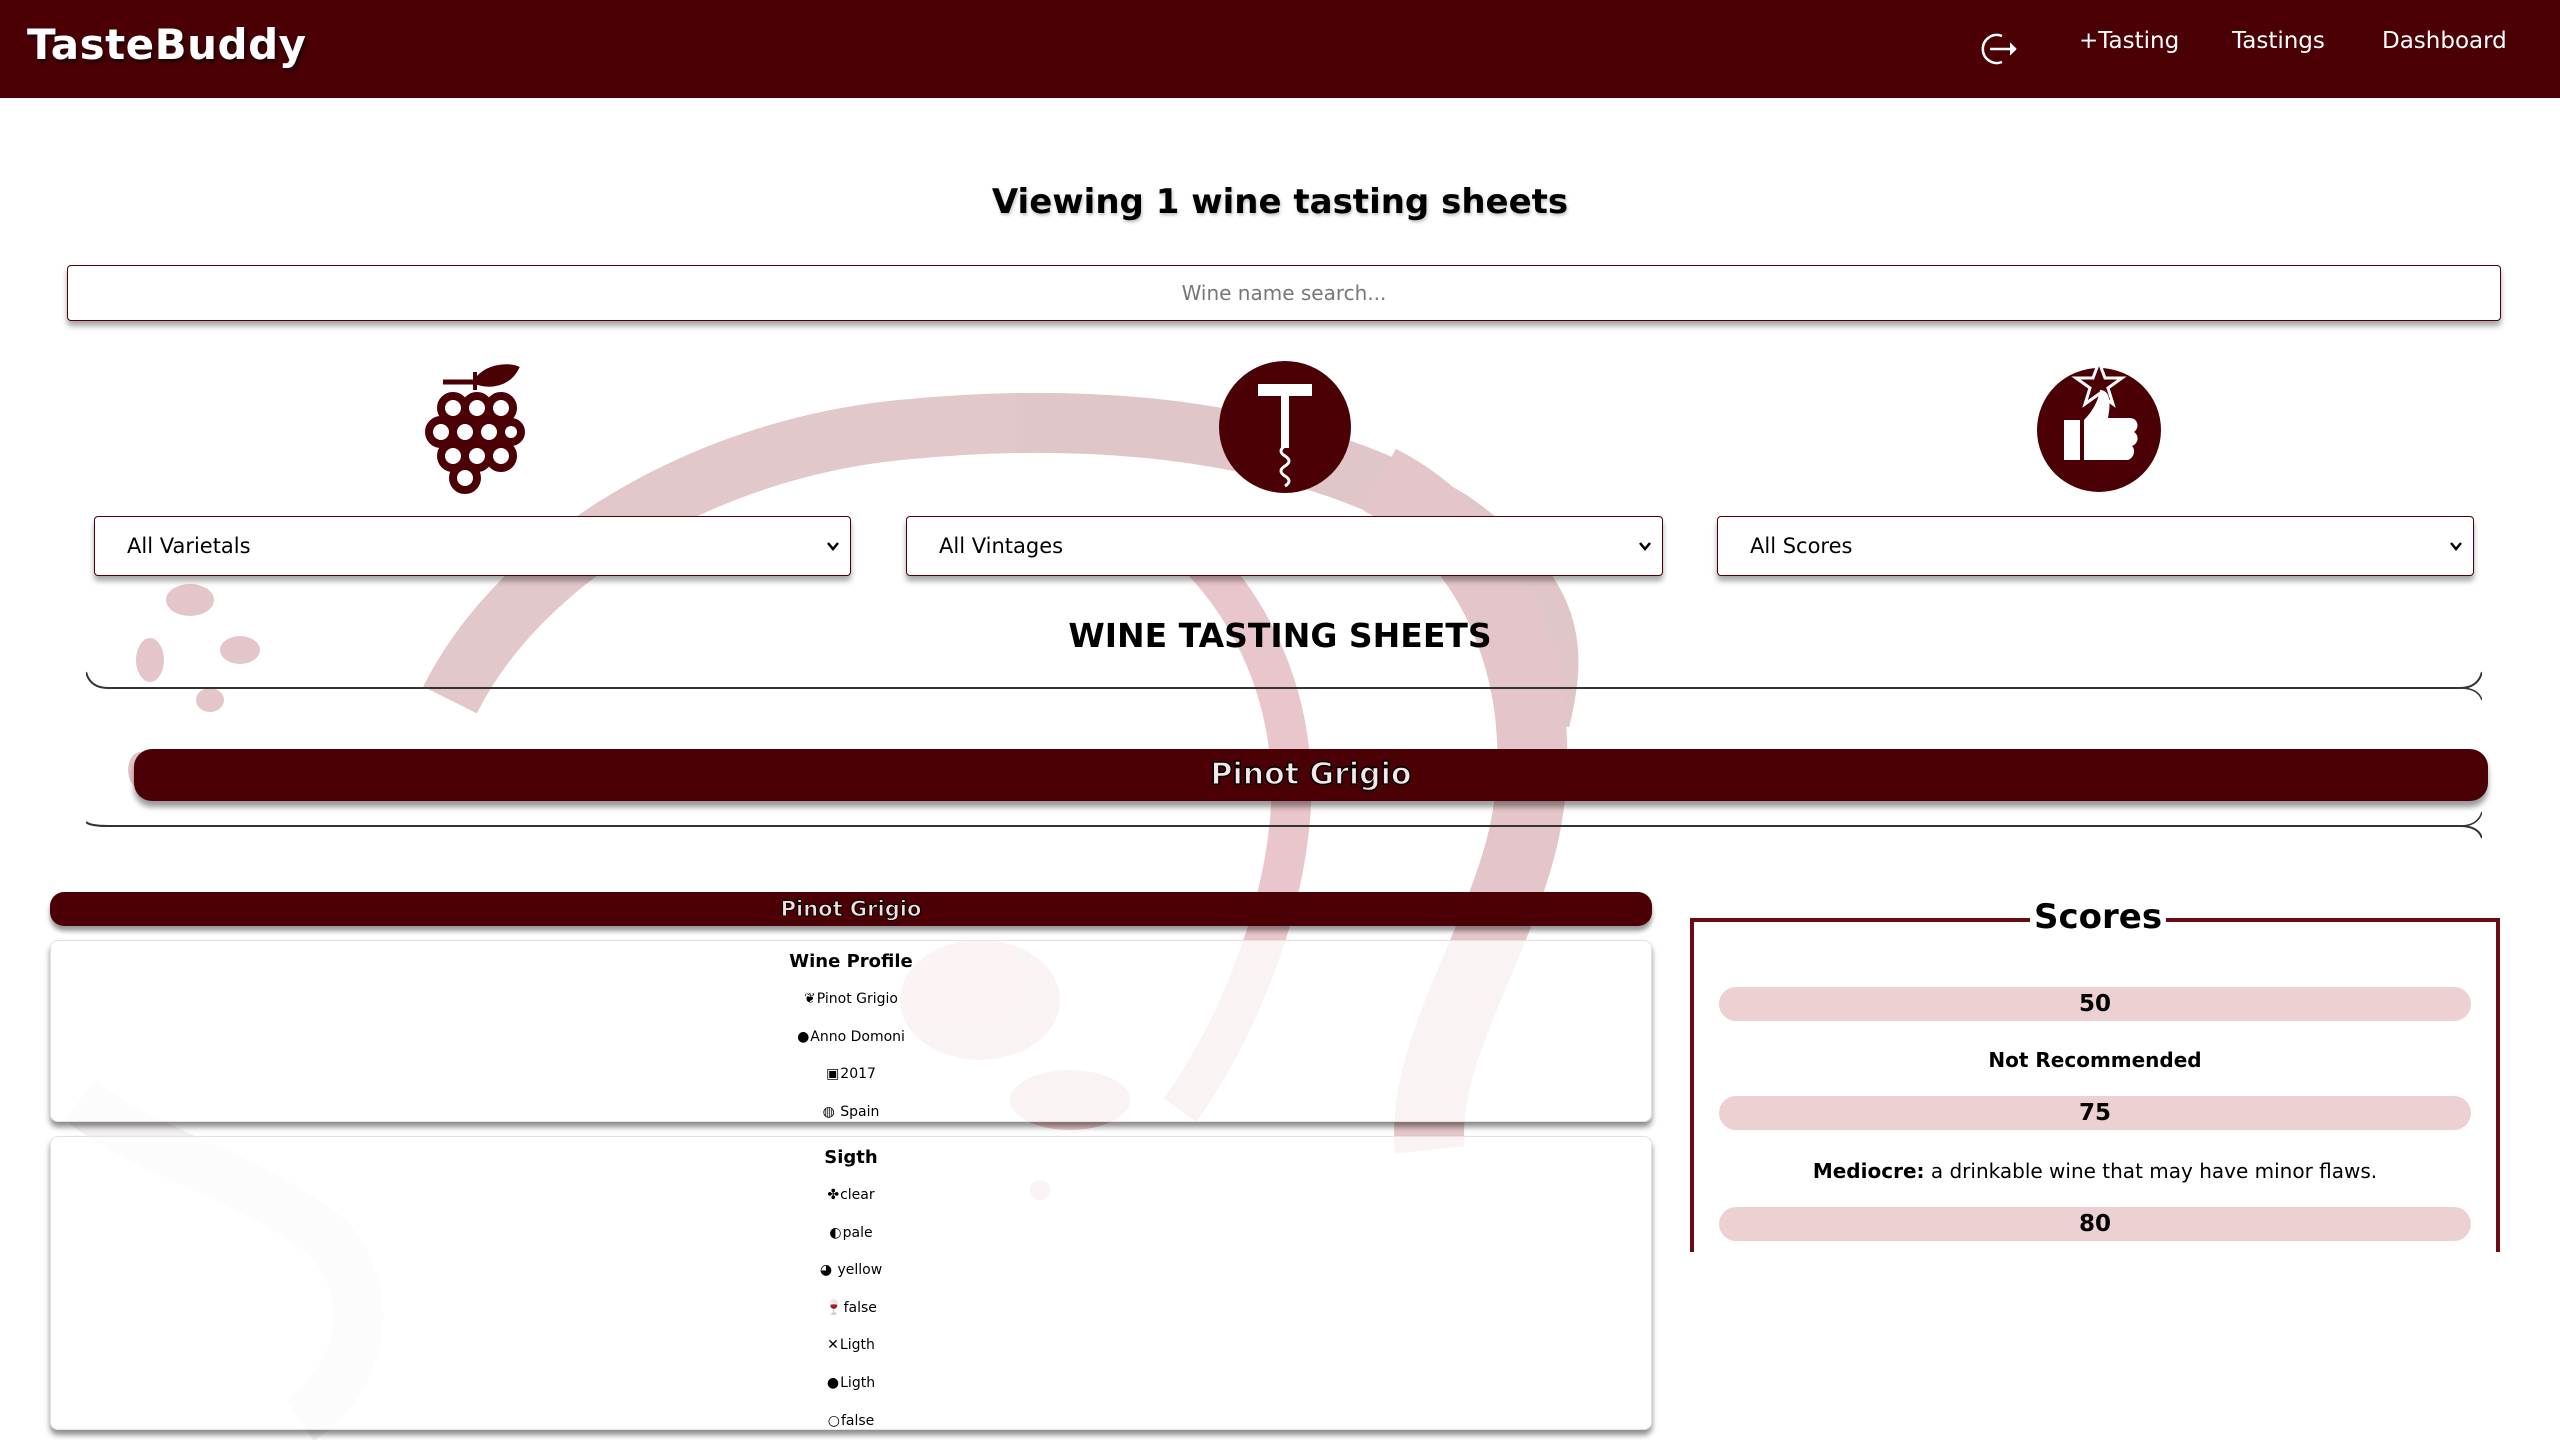 The width and height of the screenshot is (2560, 1440). I want to click on intensity-icon: ◐, so click(835, 1232).